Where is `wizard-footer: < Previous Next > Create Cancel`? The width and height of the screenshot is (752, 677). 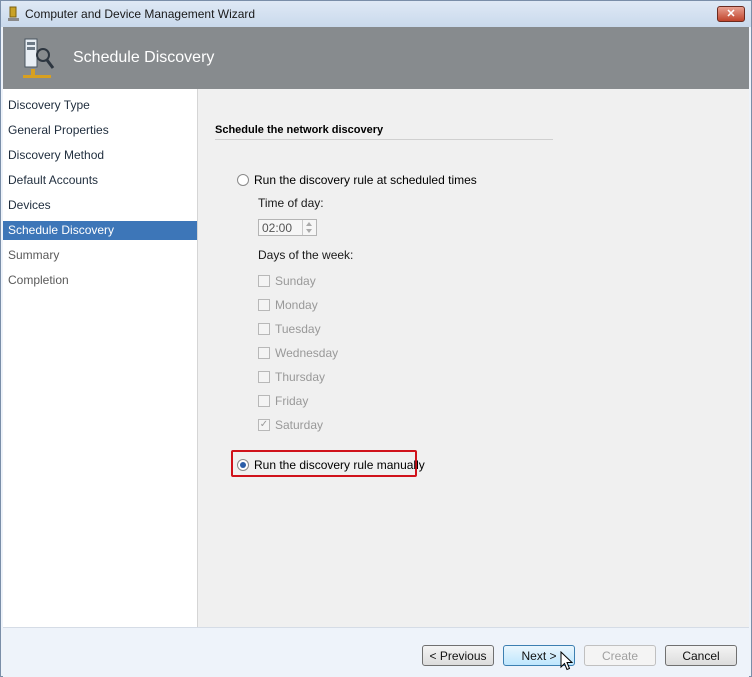
wizard-footer: < Previous Next > Create Cancel is located at coordinates (376, 652).